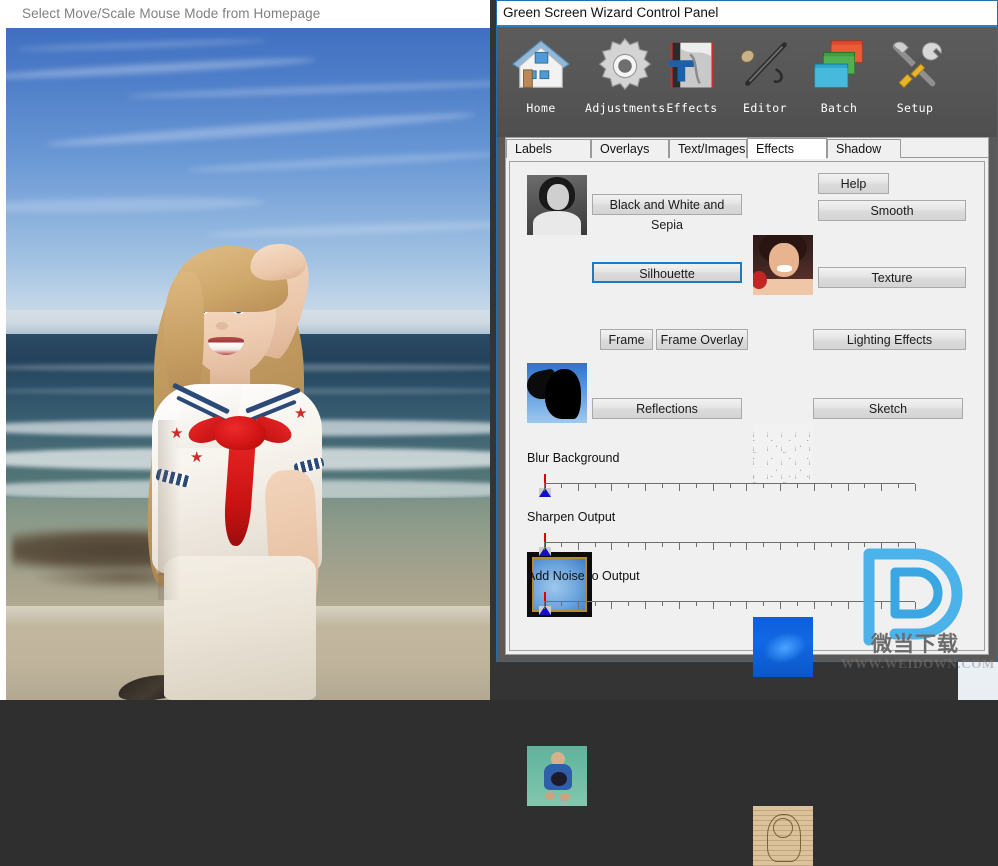 This screenshot has width=998, height=866. Describe the element at coordinates (557, 776) in the screenshot. I see `thumbnail-reflections` at that location.